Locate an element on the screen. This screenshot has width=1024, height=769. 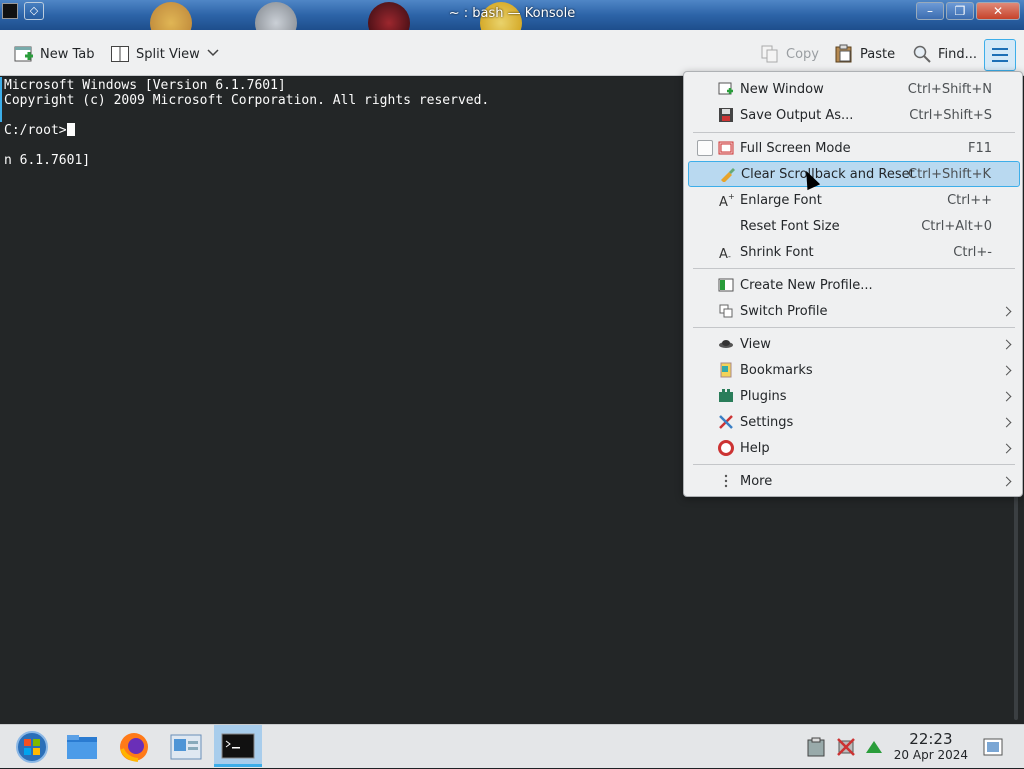
new-window-icon is located at coordinates (726, 89).